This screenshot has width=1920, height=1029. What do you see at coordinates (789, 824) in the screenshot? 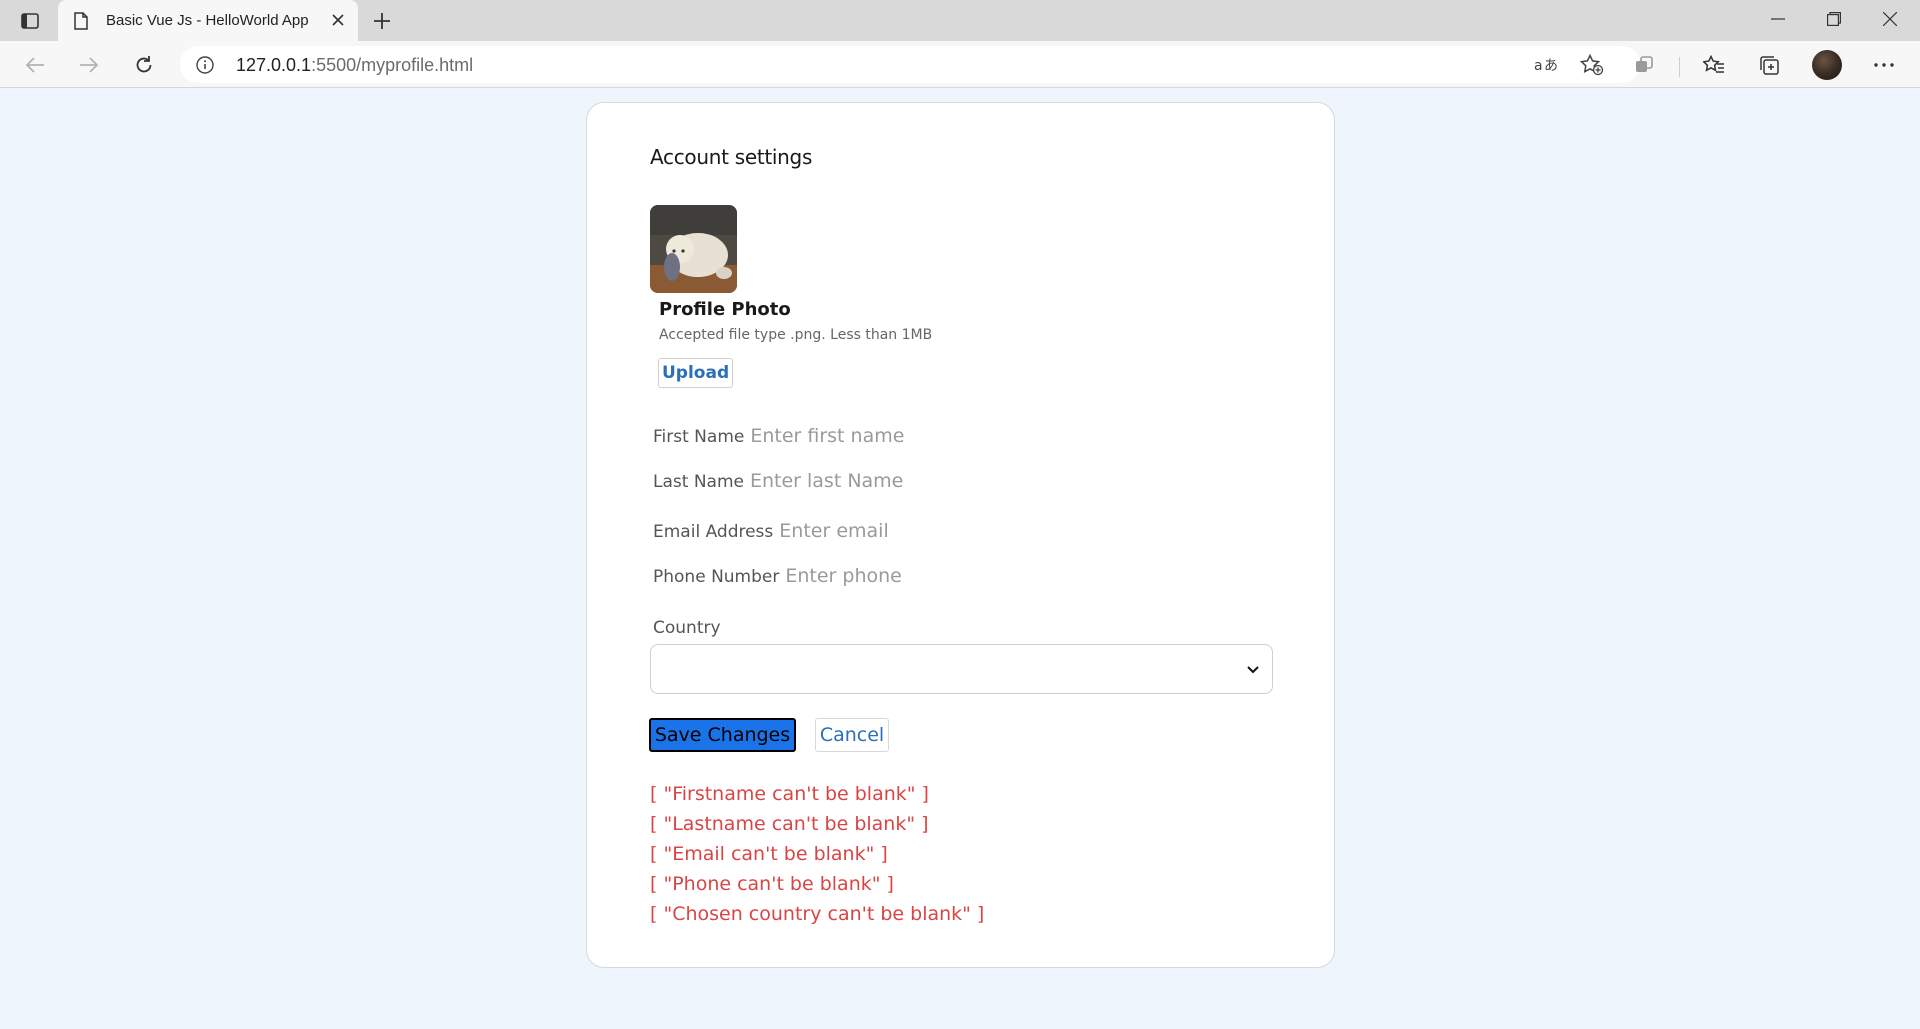
I see `error-message: [ "Lastname can't be blank" ]` at bounding box center [789, 824].